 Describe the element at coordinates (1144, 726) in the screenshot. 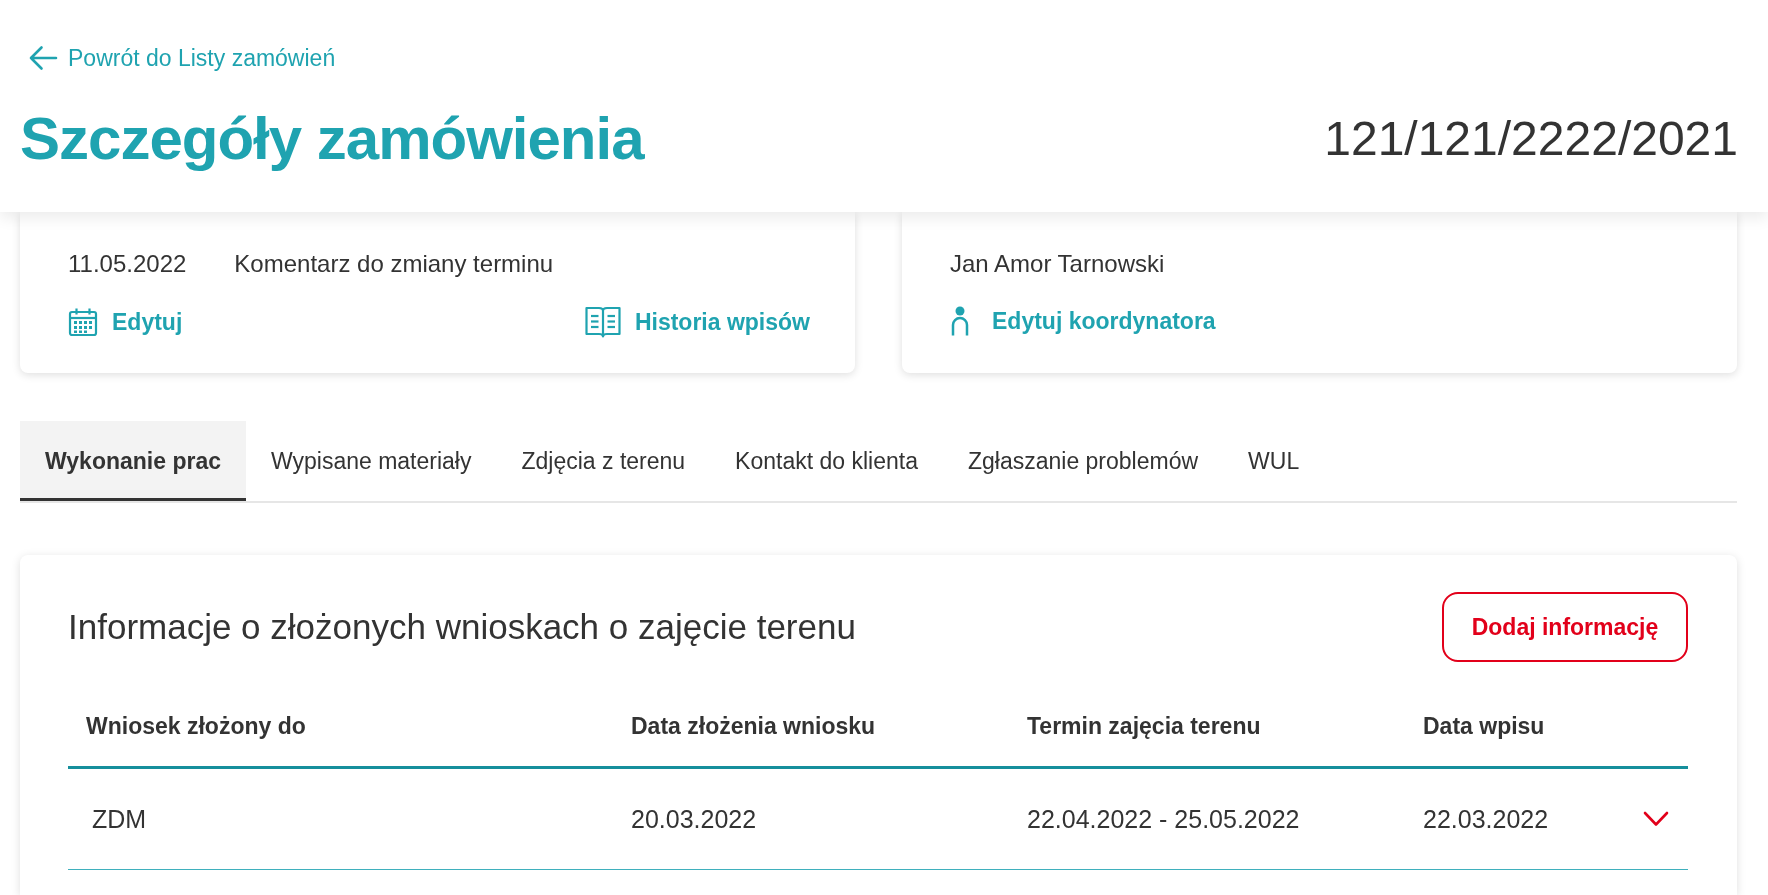

I see `column-header: Termin zajęcia terenu` at that location.